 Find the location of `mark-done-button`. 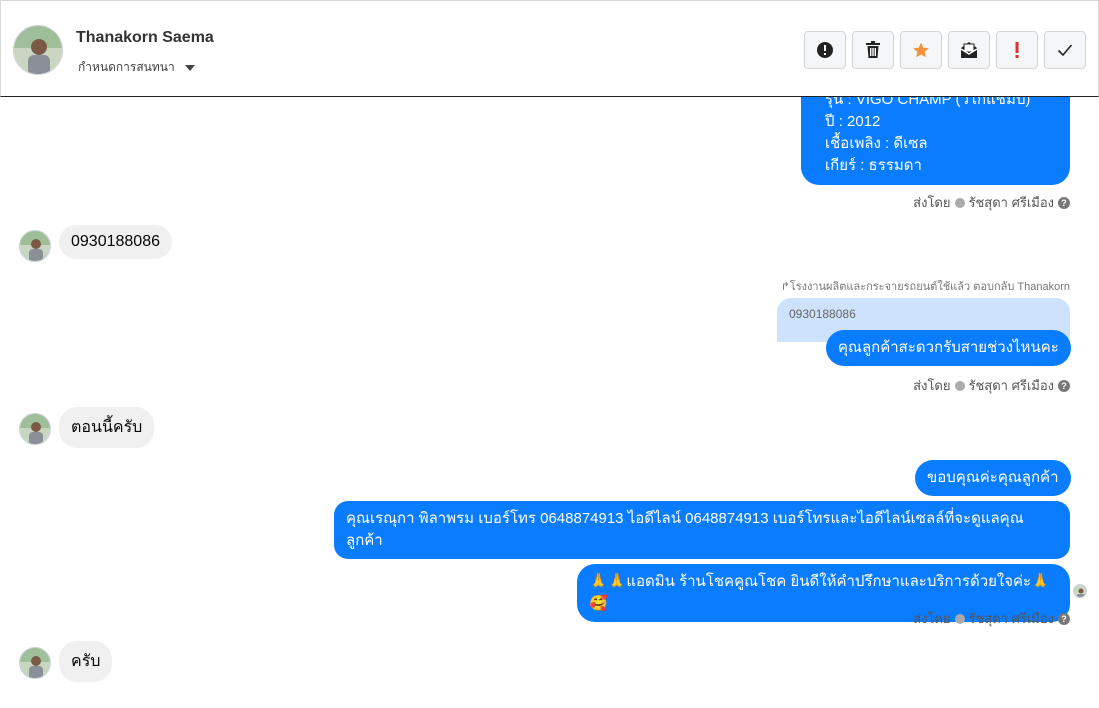

mark-done-button is located at coordinates (1065, 50).